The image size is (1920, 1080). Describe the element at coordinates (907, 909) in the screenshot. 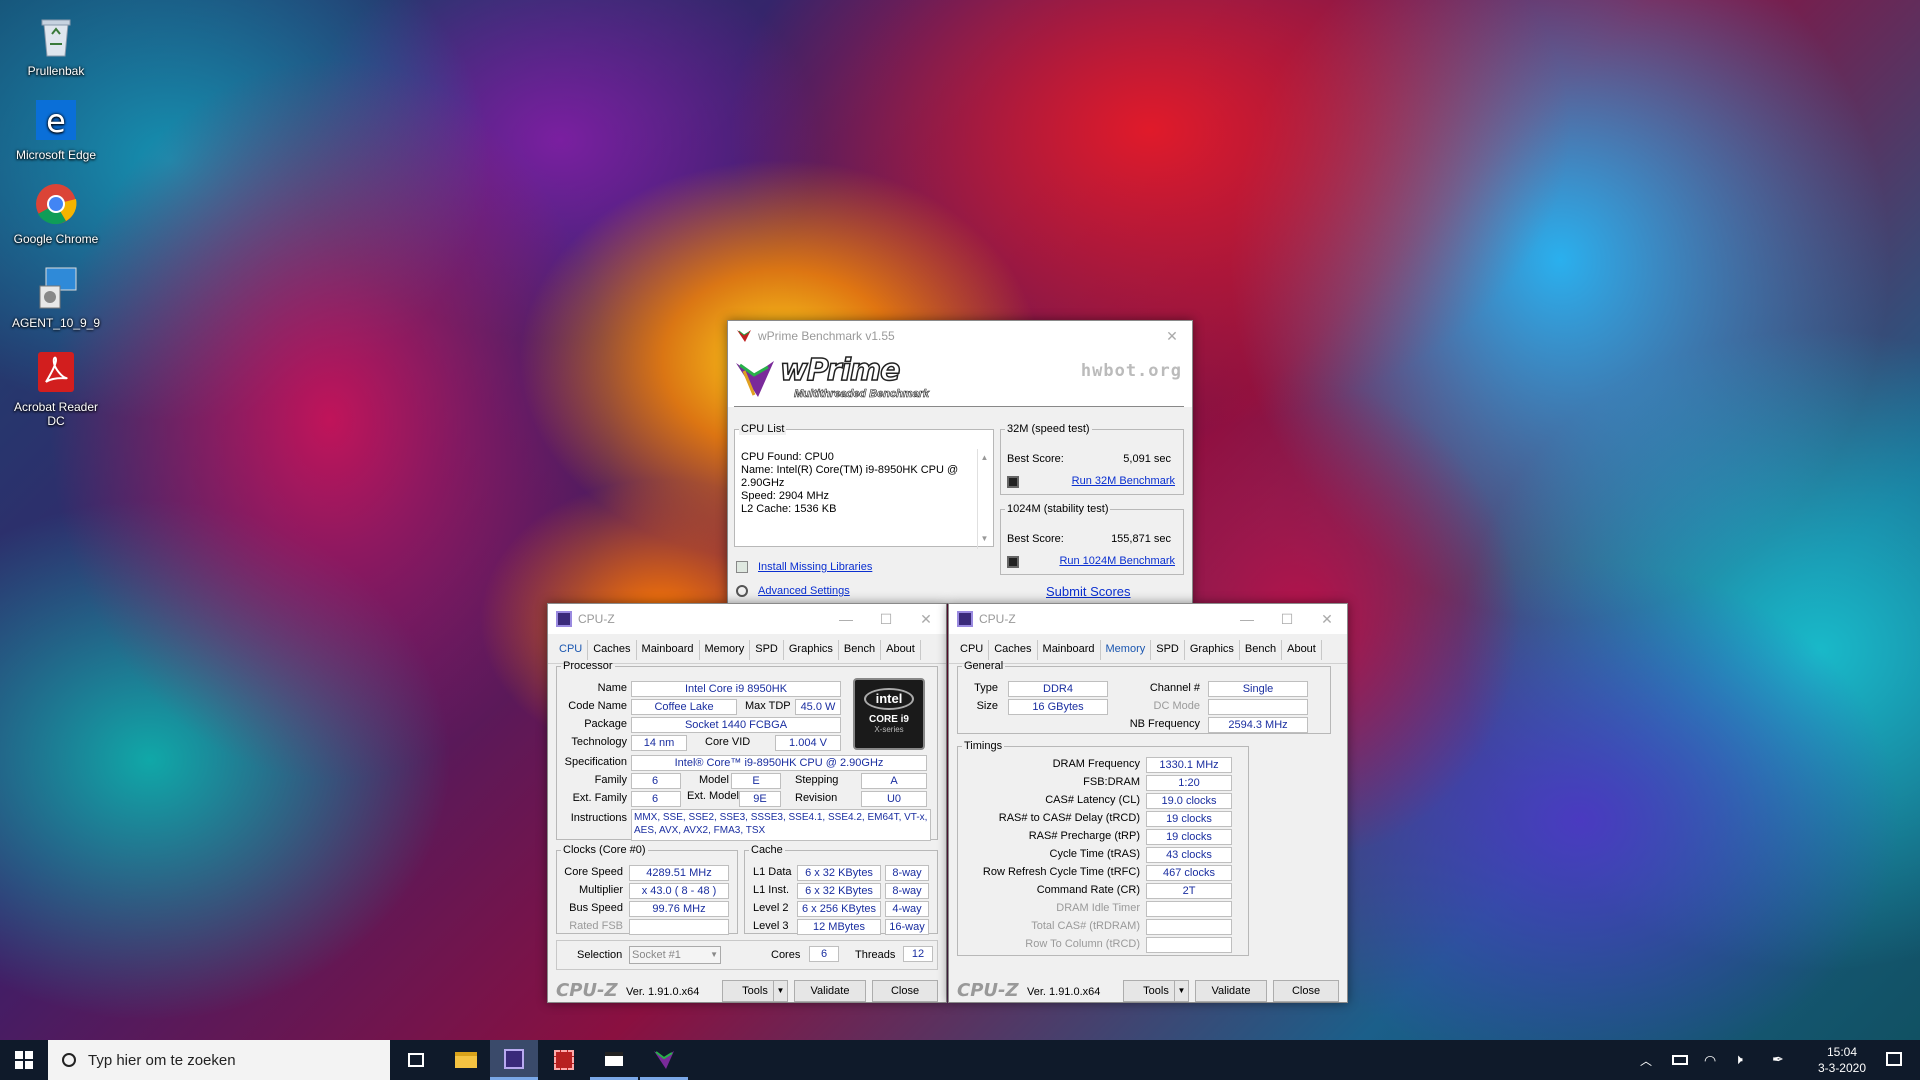

I see `level2-way: 4-way` at that location.